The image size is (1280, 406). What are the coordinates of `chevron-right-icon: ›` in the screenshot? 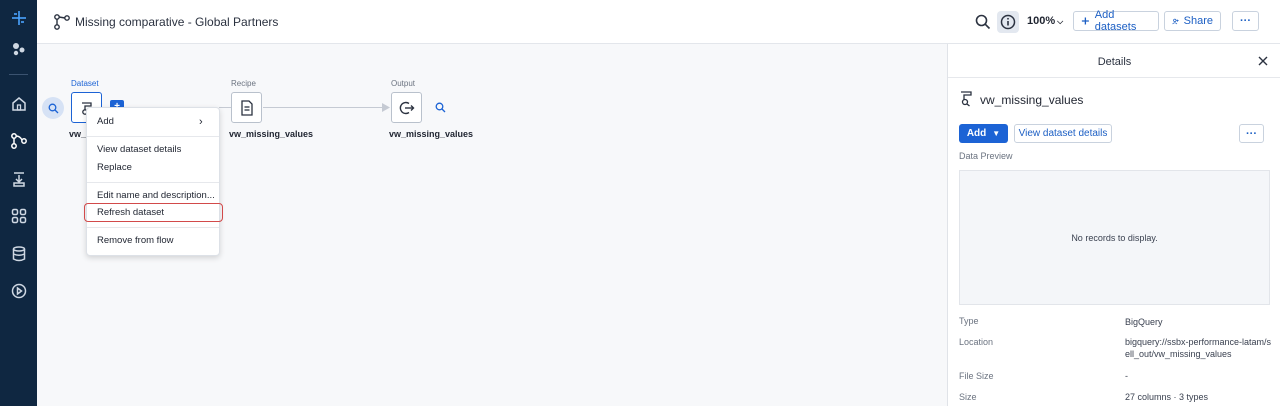 It's located at (201, 122).